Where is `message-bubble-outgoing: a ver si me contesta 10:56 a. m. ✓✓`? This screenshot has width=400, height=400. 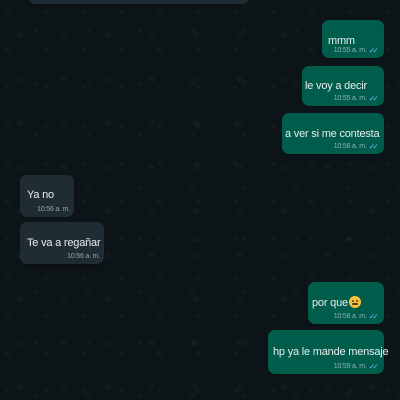 message-bubble-outgoing: a ver si me contesta 10:56 a. m. ✓✓ is located at coordinates (333, 133).